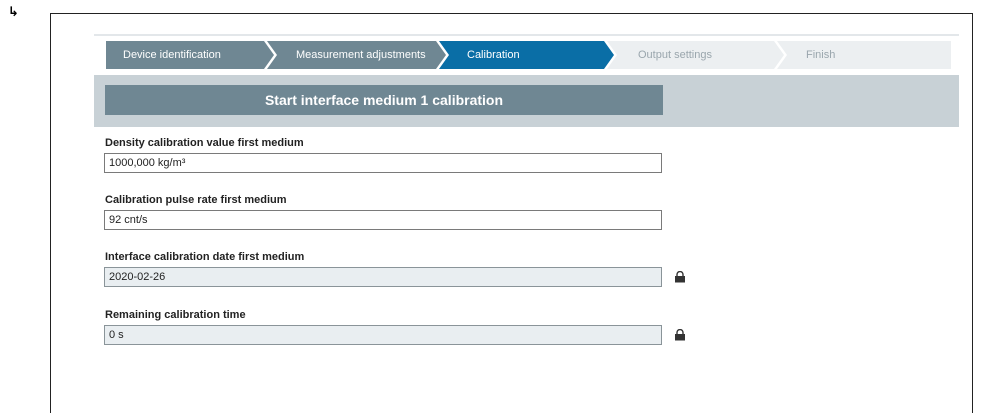 The height and width of the screenshot is (413, 981). I want to click on calibration-date-field: 2020-02-26, so click(383, 277).